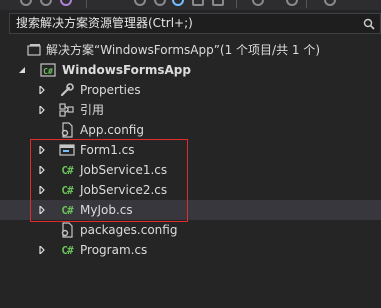  I want to click on forward-icon, so click(46, 3).